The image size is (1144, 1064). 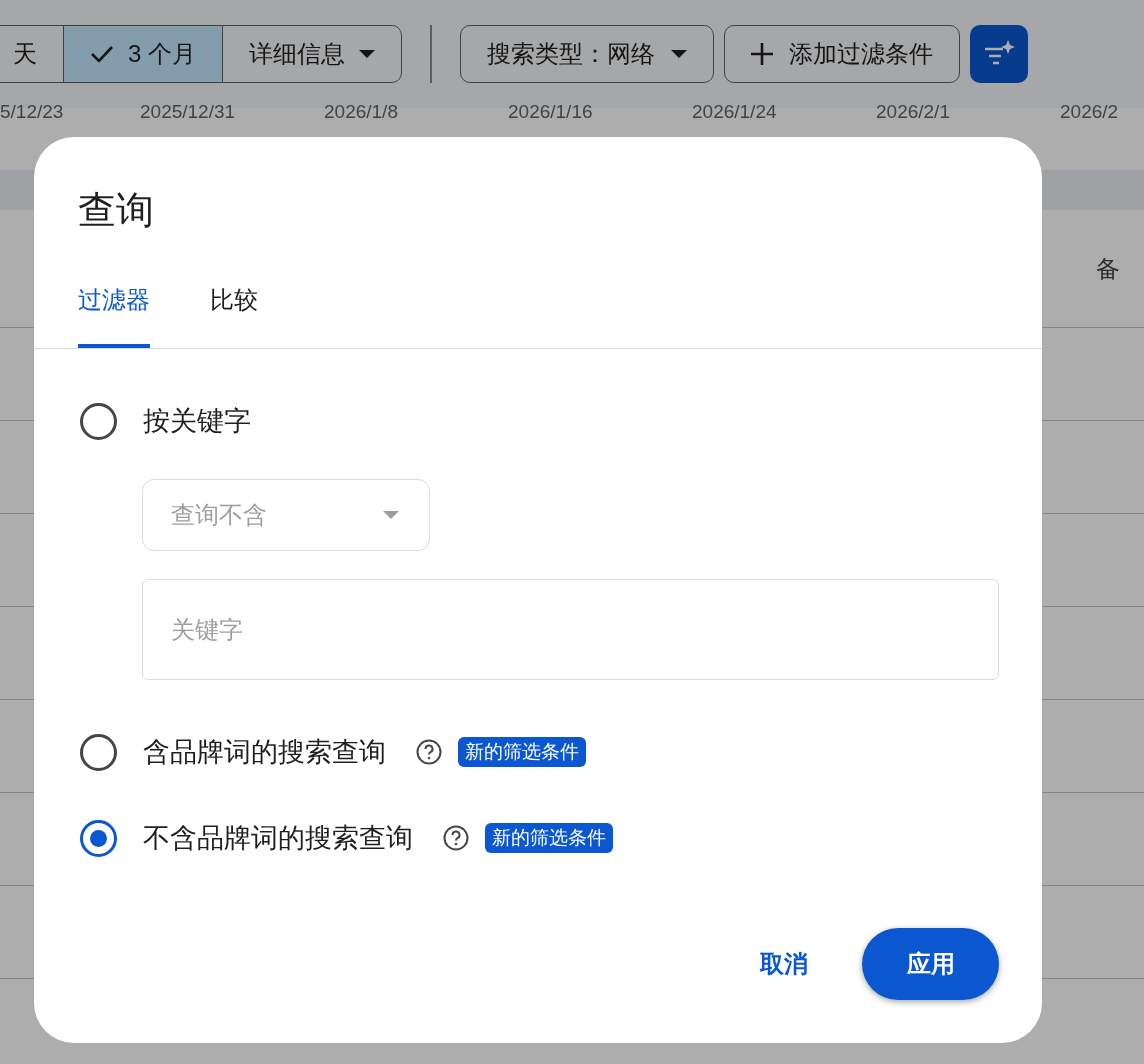 I want to click on cancel-button: 取消, so click(x=784, y=964).